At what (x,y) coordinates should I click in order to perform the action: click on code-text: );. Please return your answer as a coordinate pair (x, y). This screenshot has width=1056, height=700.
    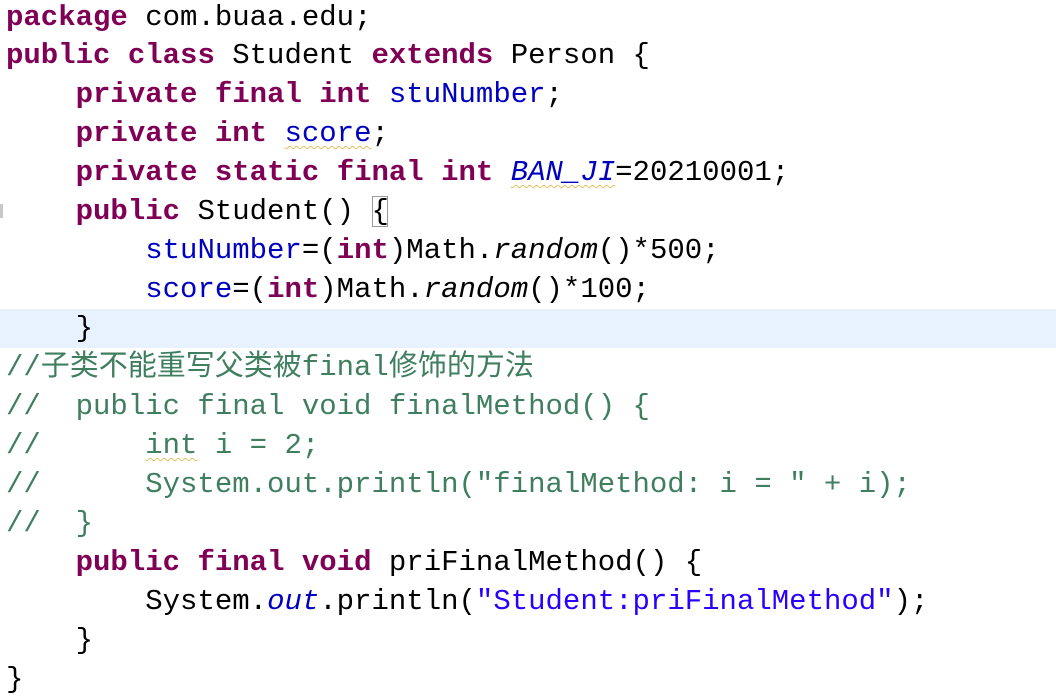
    Looking at the image, I should click on (911, 601).